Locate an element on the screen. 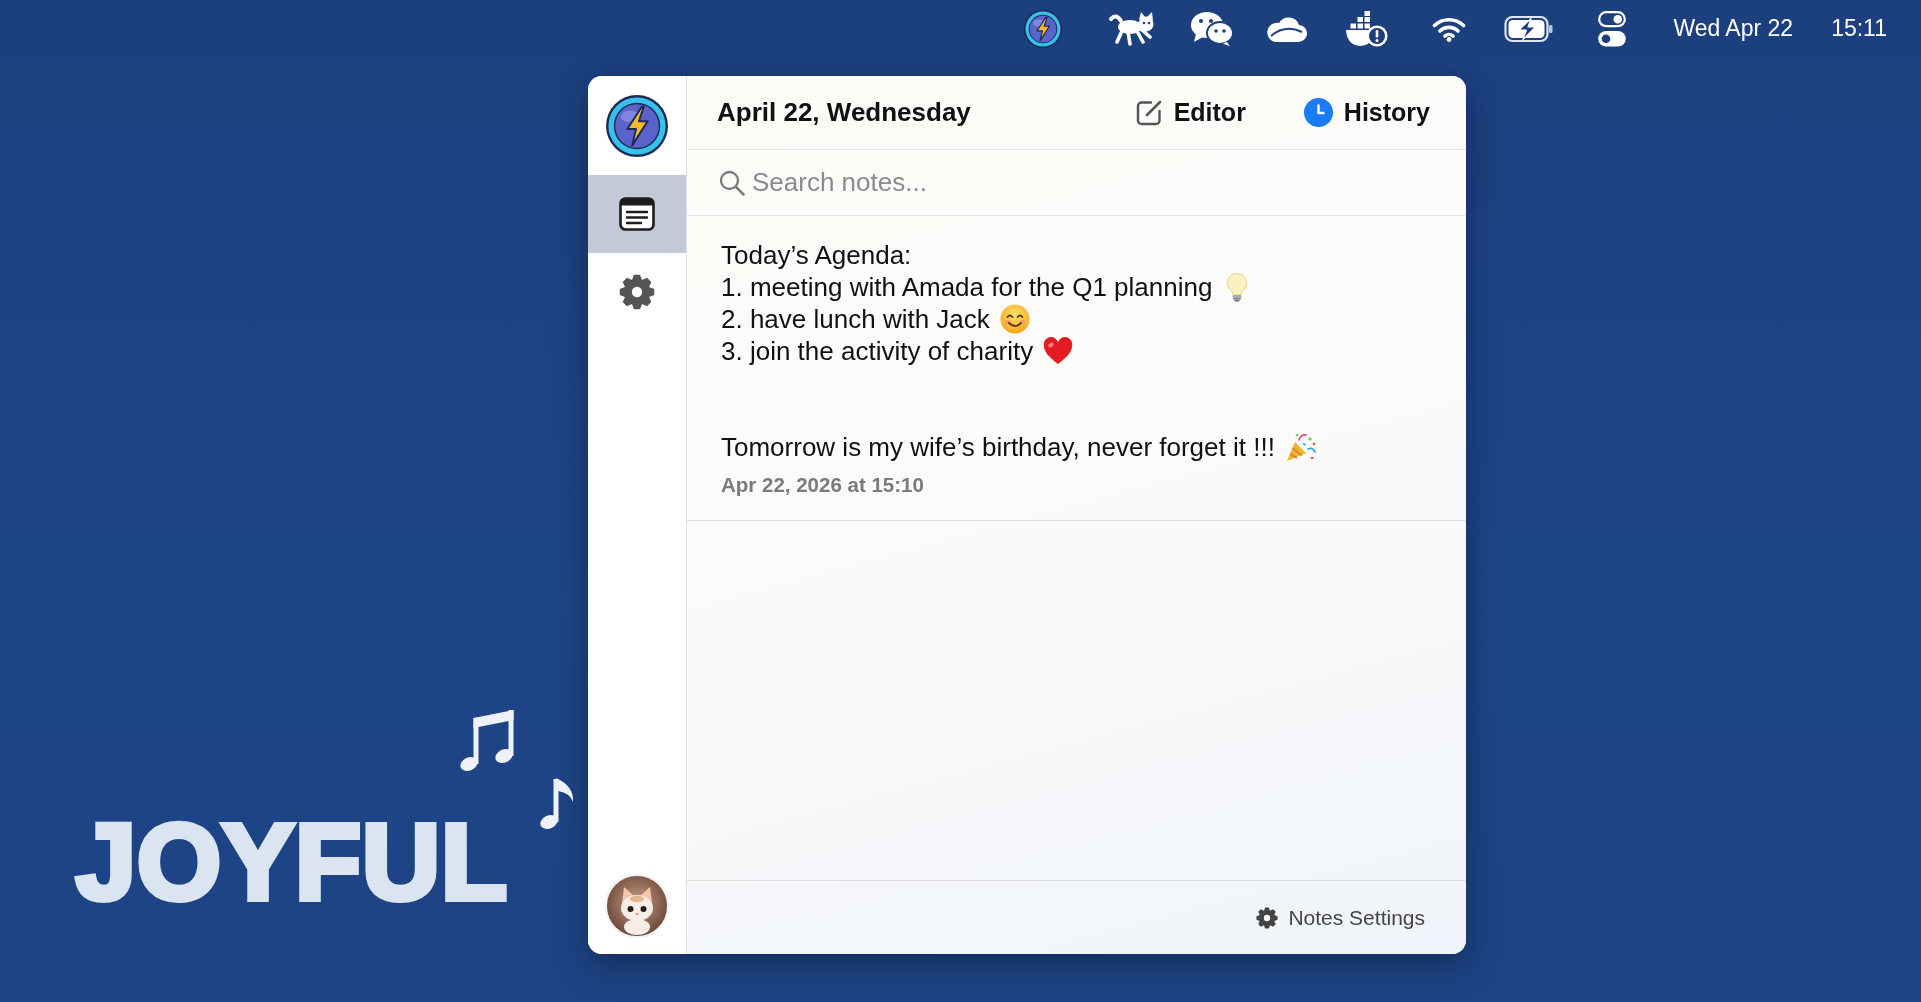 This screenshot has width=1921, height=1002. notes-settings-button: Notes Settings is located at coordinates (1340, 917).